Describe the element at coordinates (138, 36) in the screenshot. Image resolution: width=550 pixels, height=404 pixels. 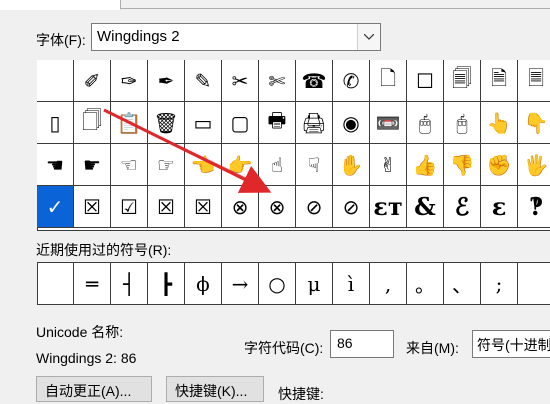
I see `font-select-value: Wingdings 2` at that location.